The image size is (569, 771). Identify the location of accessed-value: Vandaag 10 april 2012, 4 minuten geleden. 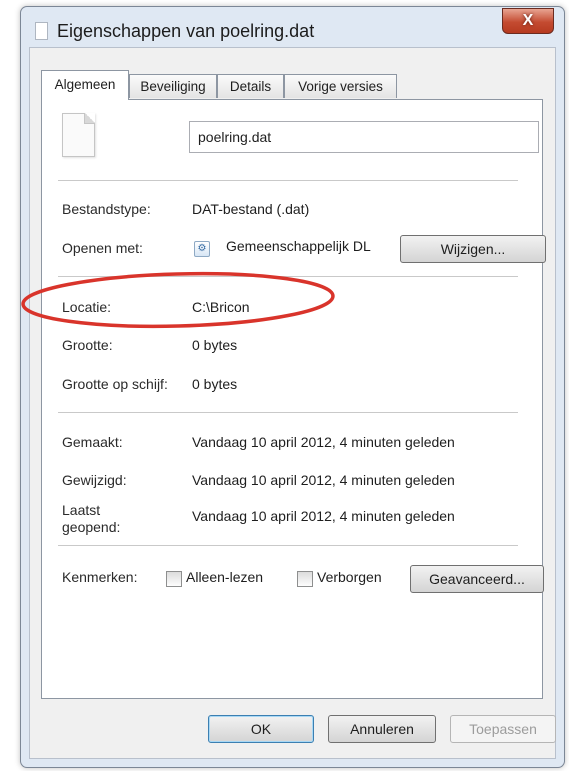
(323, 516).